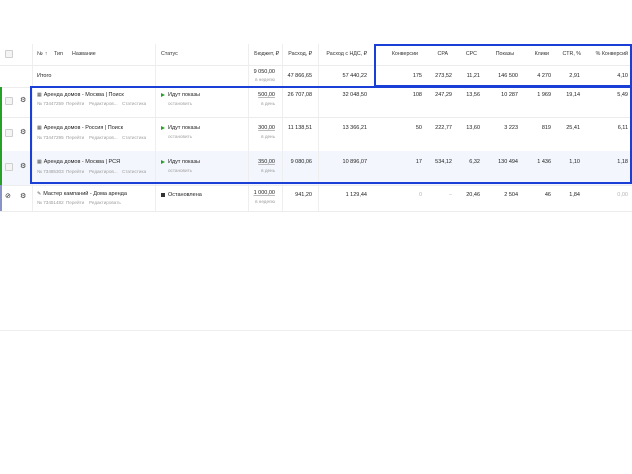 The image size is (632, 474). I want to click on go-link: Перейти, so click(75, 202).